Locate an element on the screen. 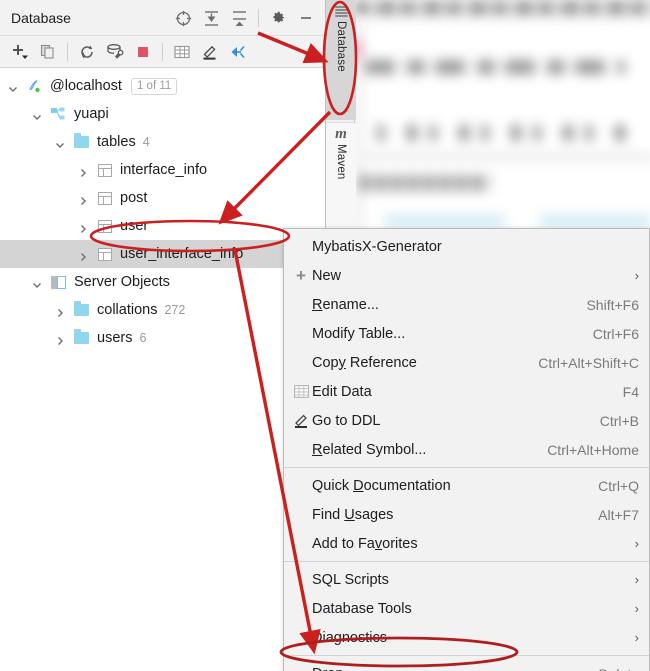 This screenshot has width=650, height=671. menu-item-find-usages: Find Usages Alt+F7 is located at coordinates (466, 514).